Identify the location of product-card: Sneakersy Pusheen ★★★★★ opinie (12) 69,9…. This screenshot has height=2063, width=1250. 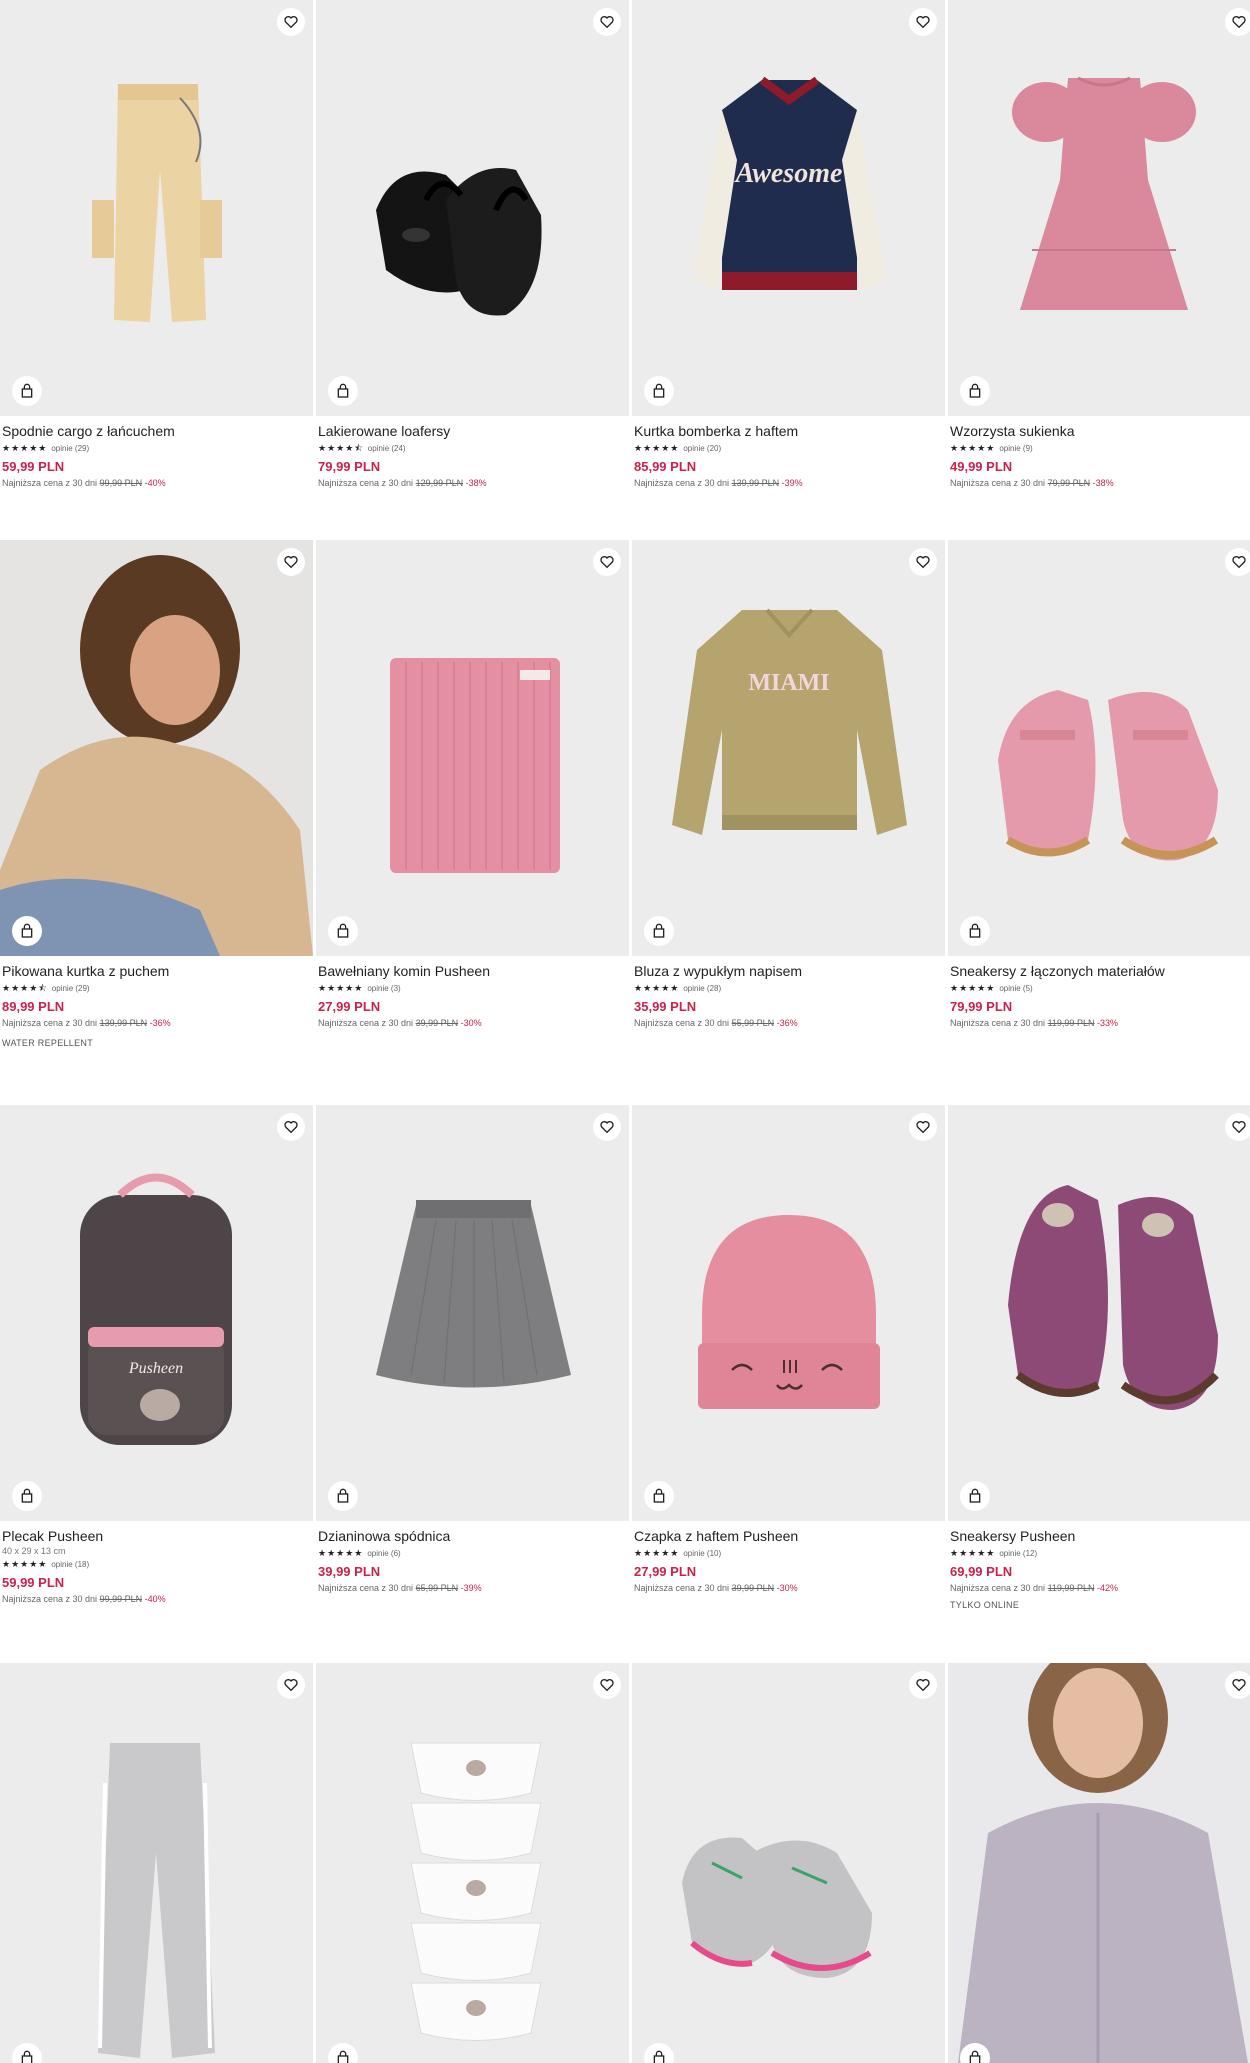
(1099, 1384).